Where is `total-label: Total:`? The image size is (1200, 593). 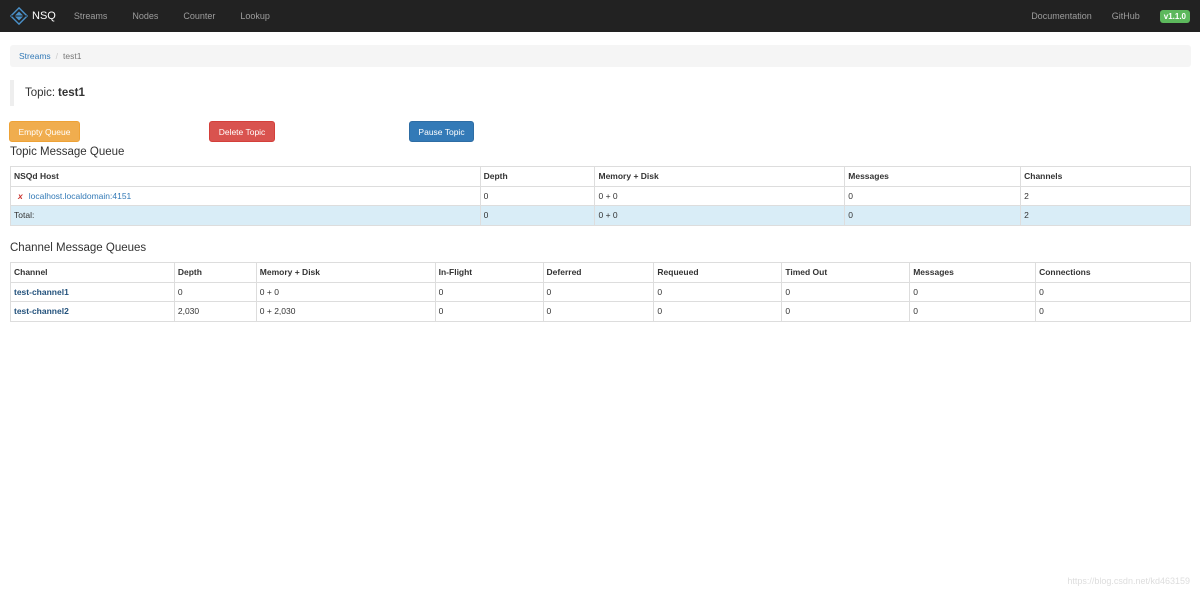
total-label: Total: is located at coordinates (245, 215).